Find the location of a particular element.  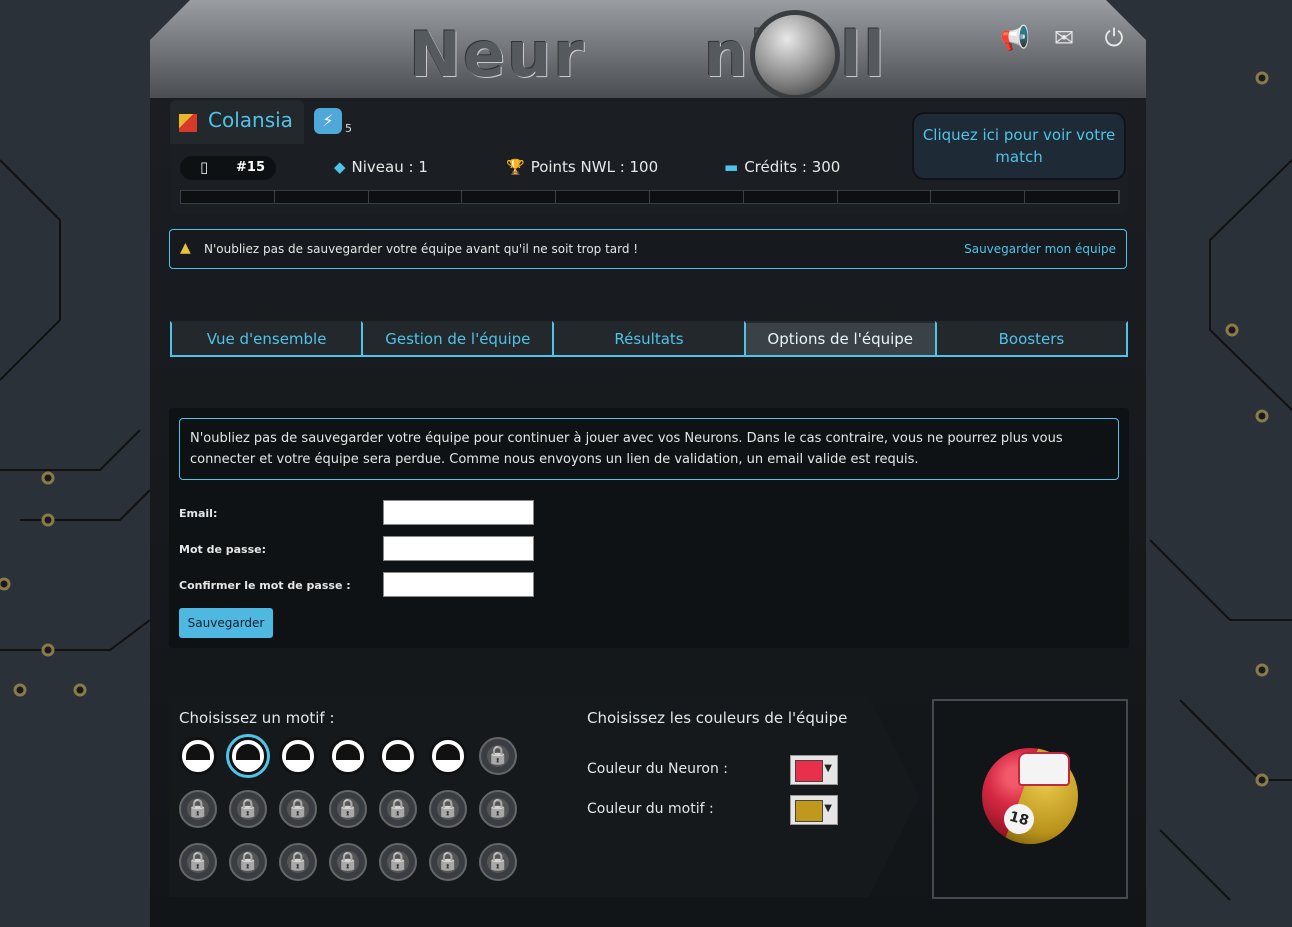

motif-color-picker: ▼ is located at coordinates (814, 810).